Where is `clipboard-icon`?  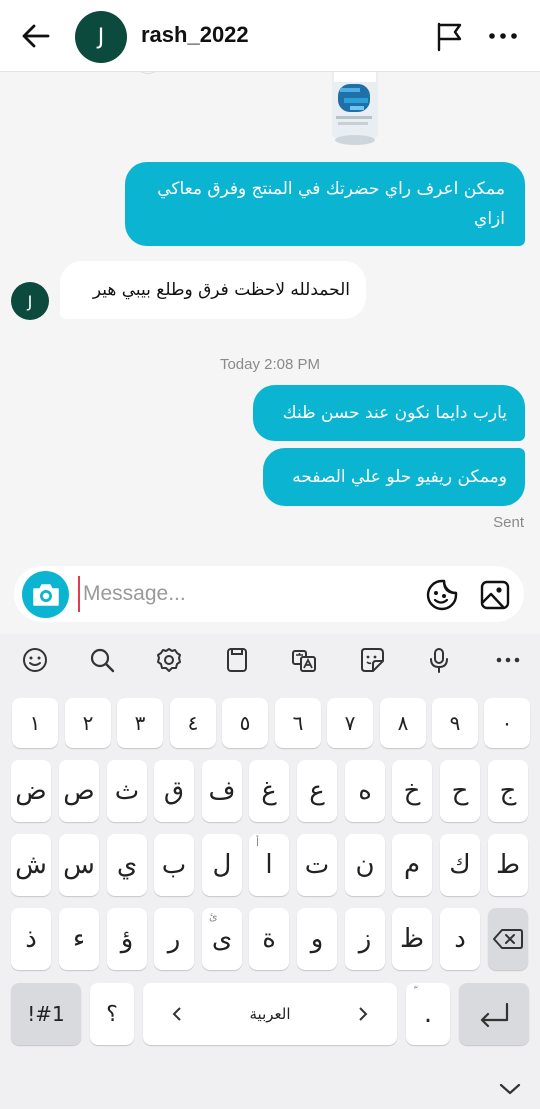 clipboard-icon is located at coordinates (237, 660).